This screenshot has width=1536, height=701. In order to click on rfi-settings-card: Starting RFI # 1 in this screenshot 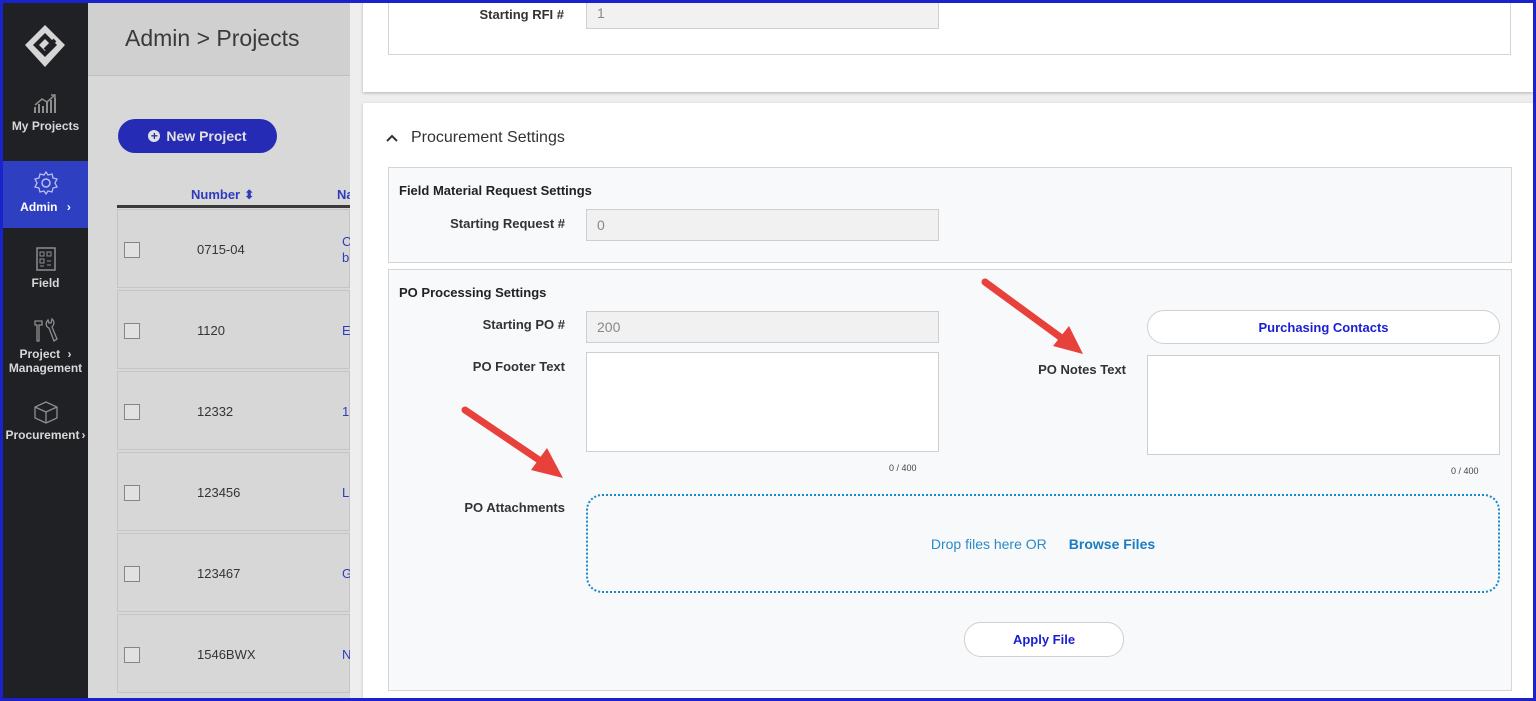, I will do `click(948, 47)`.